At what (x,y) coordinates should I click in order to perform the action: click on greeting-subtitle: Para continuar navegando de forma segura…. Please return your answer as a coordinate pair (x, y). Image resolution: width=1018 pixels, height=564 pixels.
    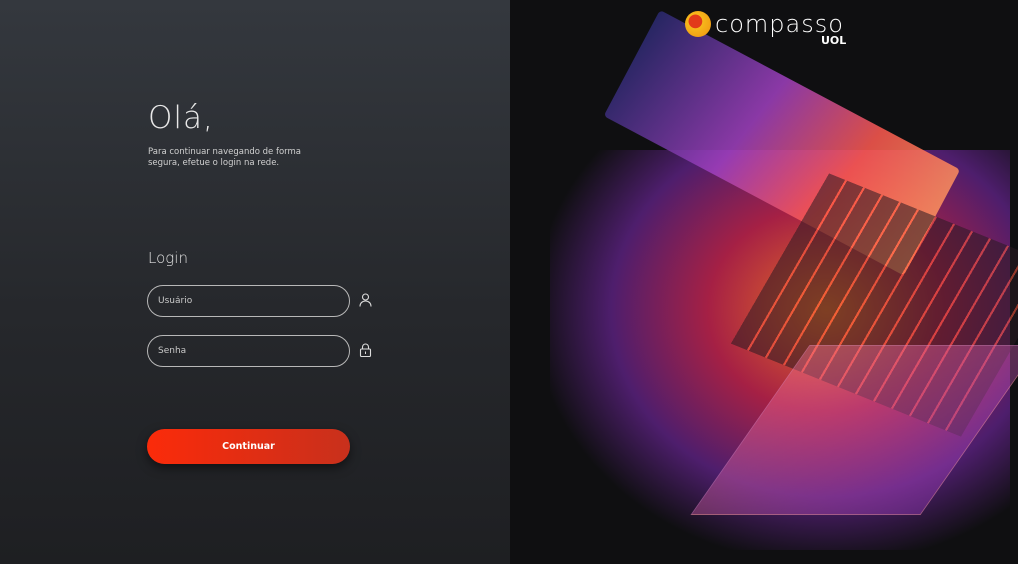
    Looking at the image, I should click on (224, 157).